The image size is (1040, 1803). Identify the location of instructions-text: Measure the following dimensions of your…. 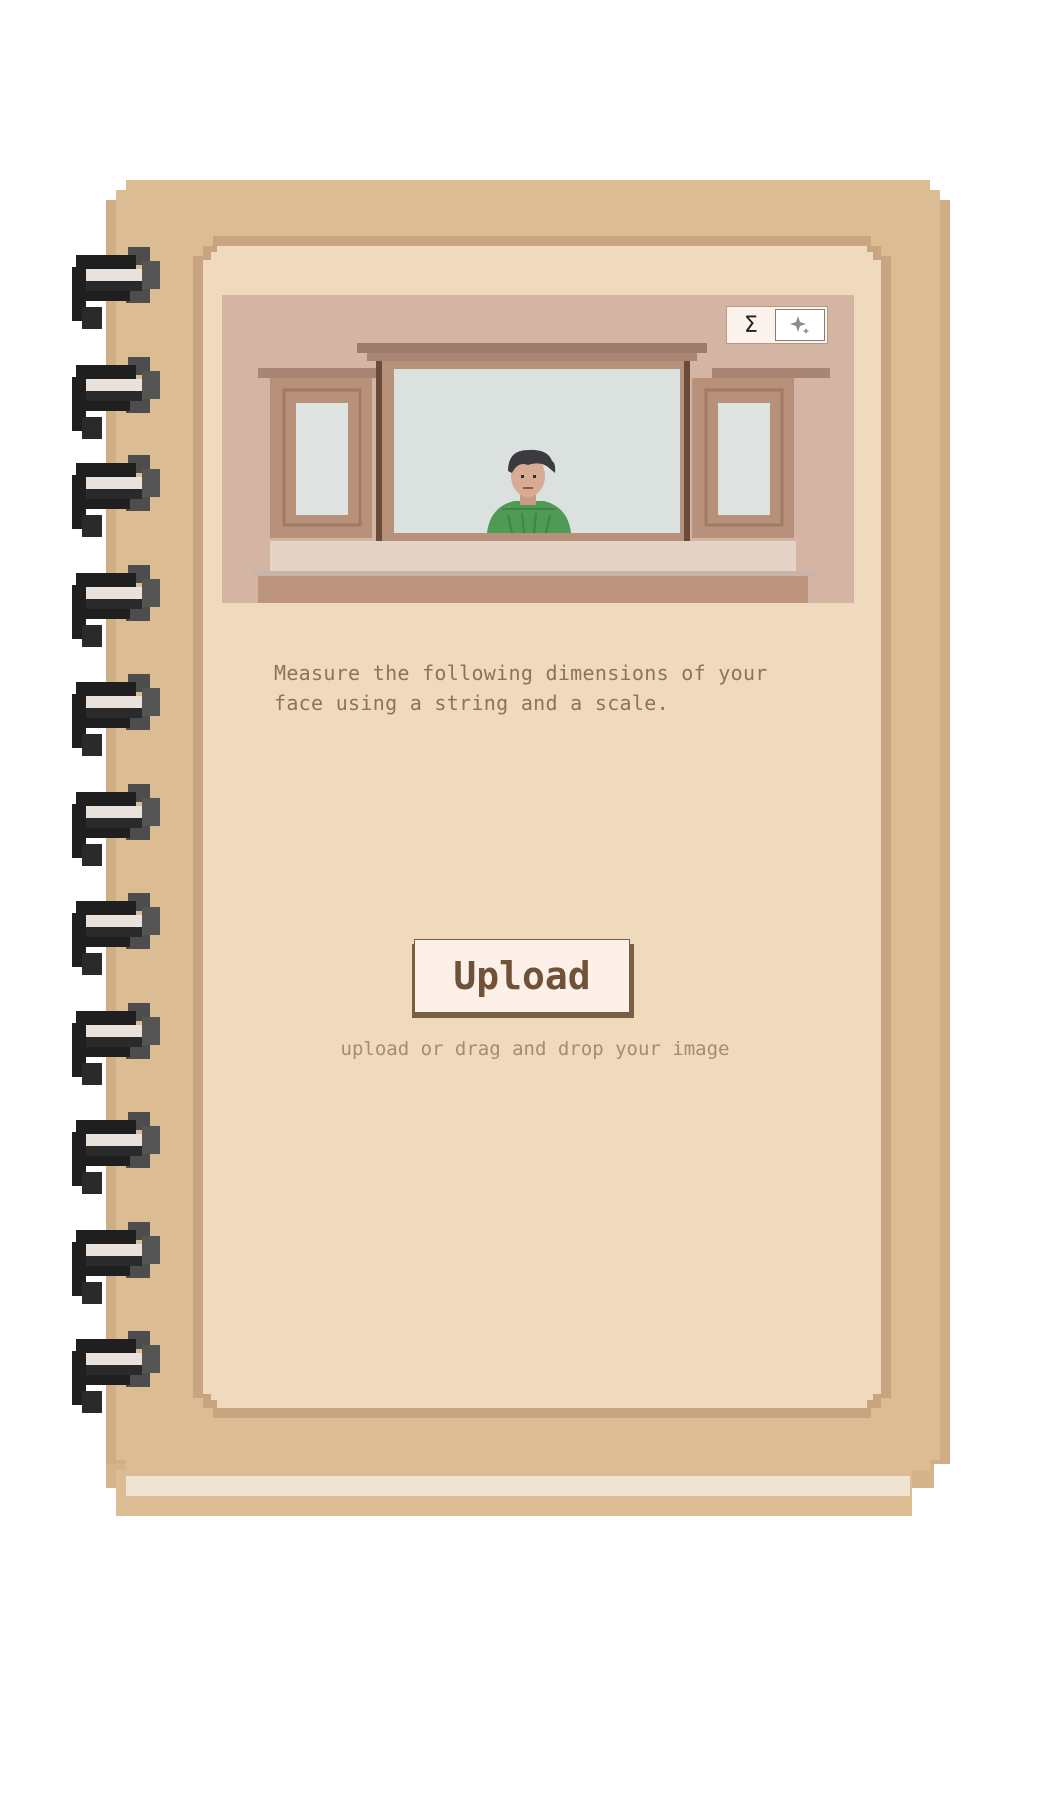
(534, 688).